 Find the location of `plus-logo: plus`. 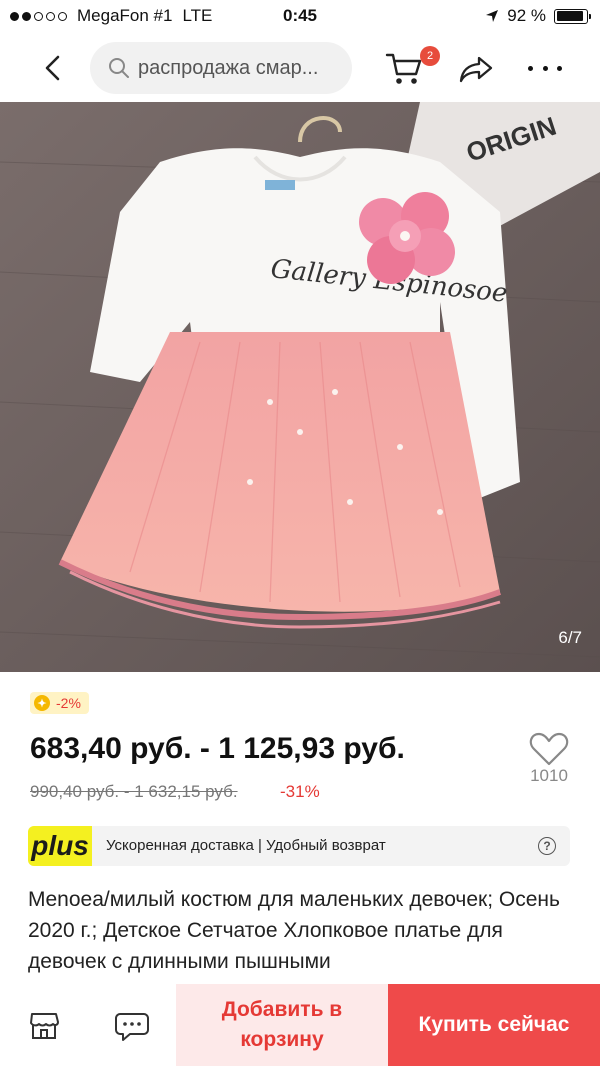

plus-logo: plus is located at coordinates (60, 846).